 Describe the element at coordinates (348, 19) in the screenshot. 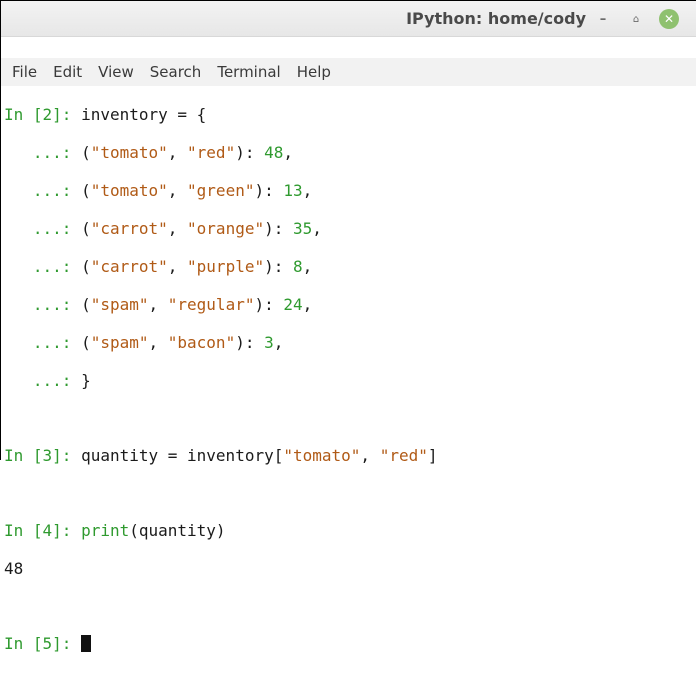

I see `title-bar: IPython: home/cody – ⌂ ✕` at that location.